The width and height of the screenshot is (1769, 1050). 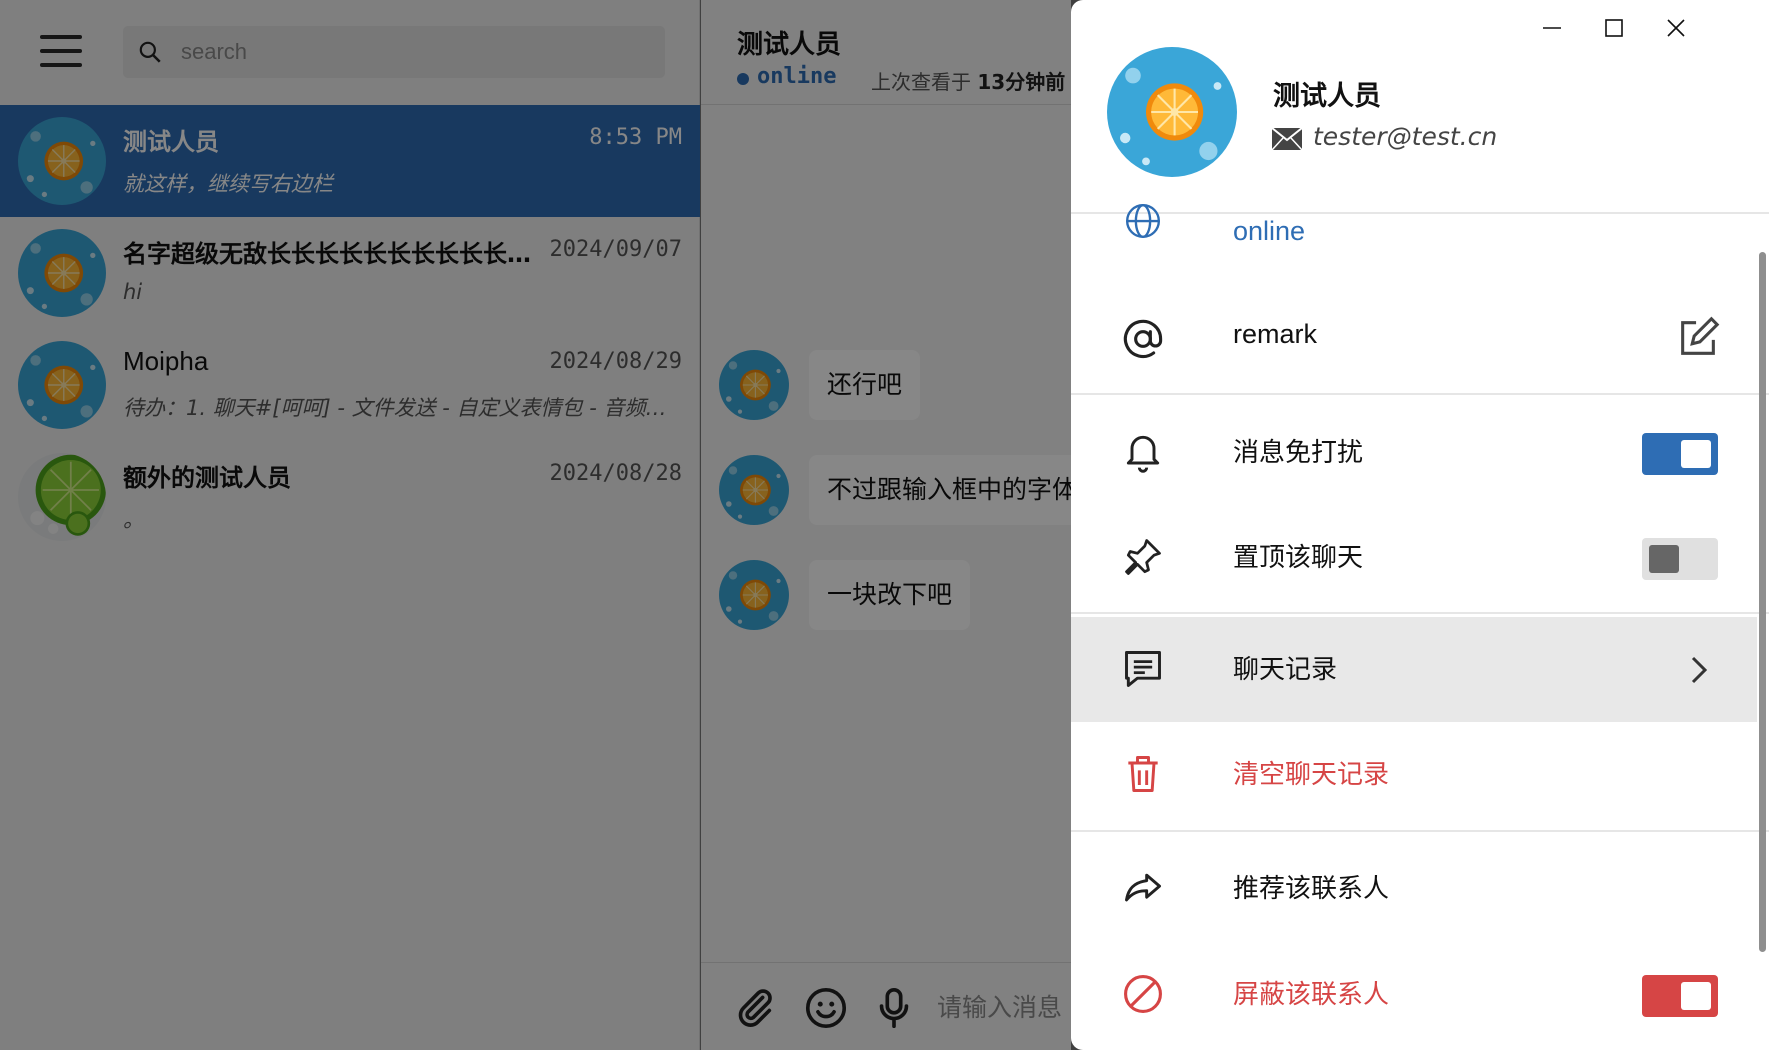 I want to click on chat-history-icon, so click(x=1143, y=669).